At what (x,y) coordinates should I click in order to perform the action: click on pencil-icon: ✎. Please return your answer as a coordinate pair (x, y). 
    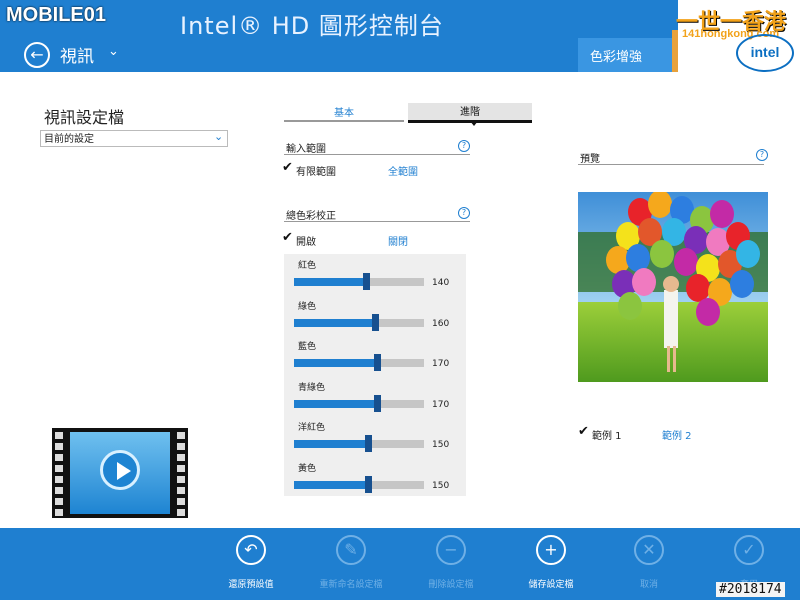
    Looking at the image, I should click on (351, 550).